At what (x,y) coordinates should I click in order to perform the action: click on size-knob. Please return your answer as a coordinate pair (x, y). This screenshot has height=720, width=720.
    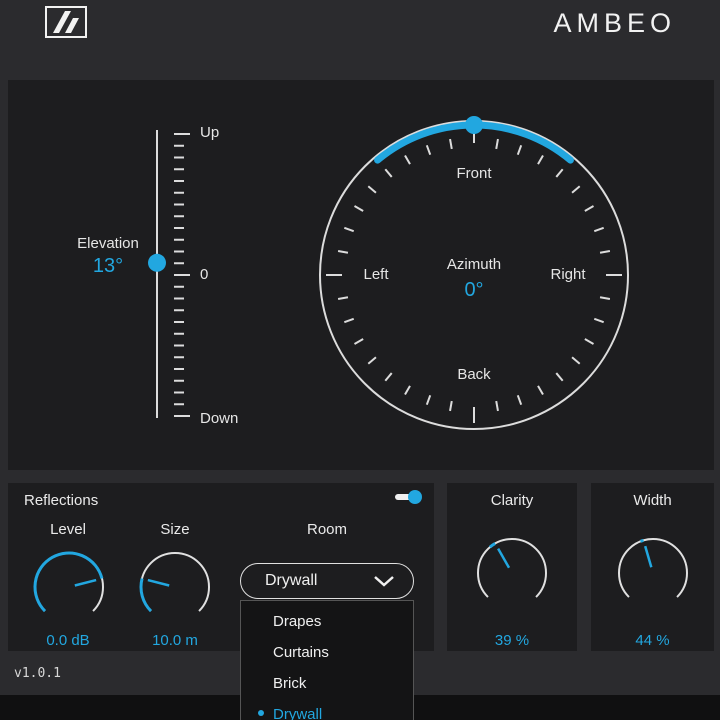
    Looking at the image, I should click on (175, 587).